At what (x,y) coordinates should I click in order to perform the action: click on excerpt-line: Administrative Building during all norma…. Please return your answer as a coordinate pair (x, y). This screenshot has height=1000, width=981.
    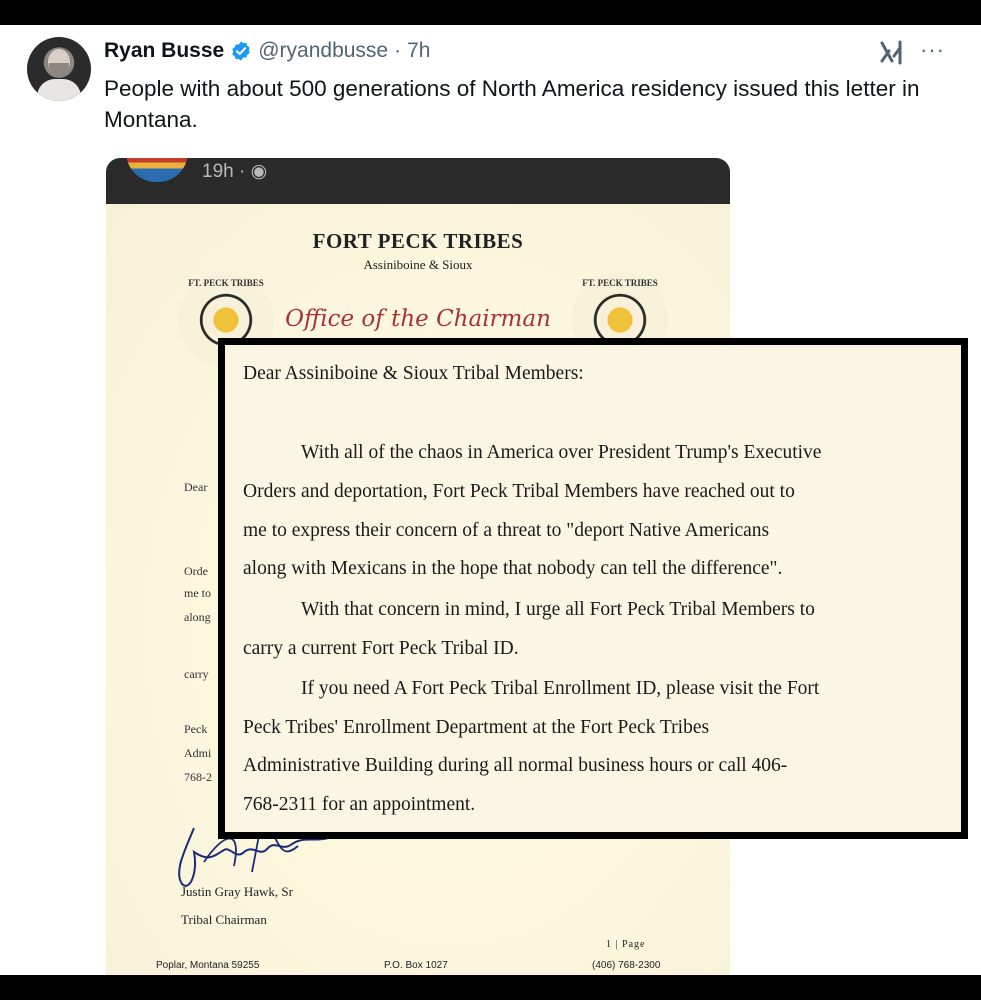
    Looking at the image, I should click on (515, 765).